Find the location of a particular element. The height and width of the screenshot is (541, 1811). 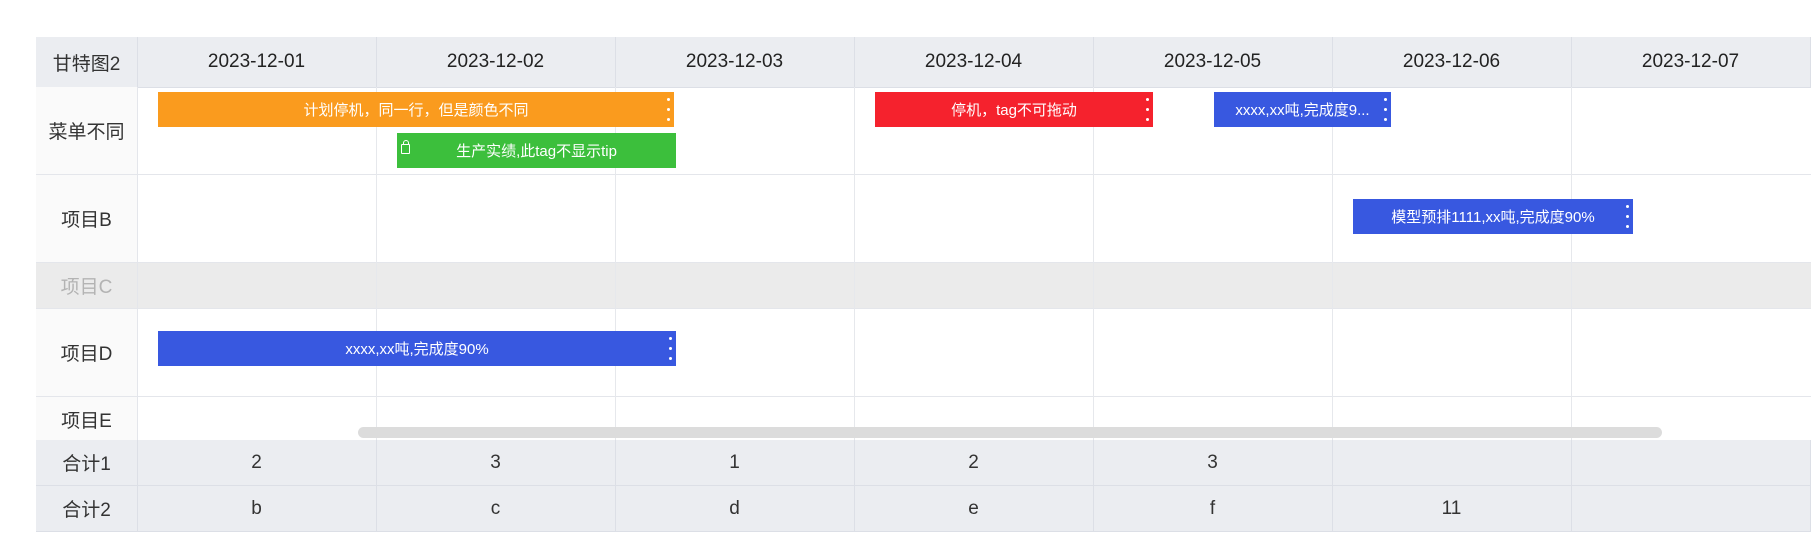

row-label: 项目D is located at coordinates (87, 352).